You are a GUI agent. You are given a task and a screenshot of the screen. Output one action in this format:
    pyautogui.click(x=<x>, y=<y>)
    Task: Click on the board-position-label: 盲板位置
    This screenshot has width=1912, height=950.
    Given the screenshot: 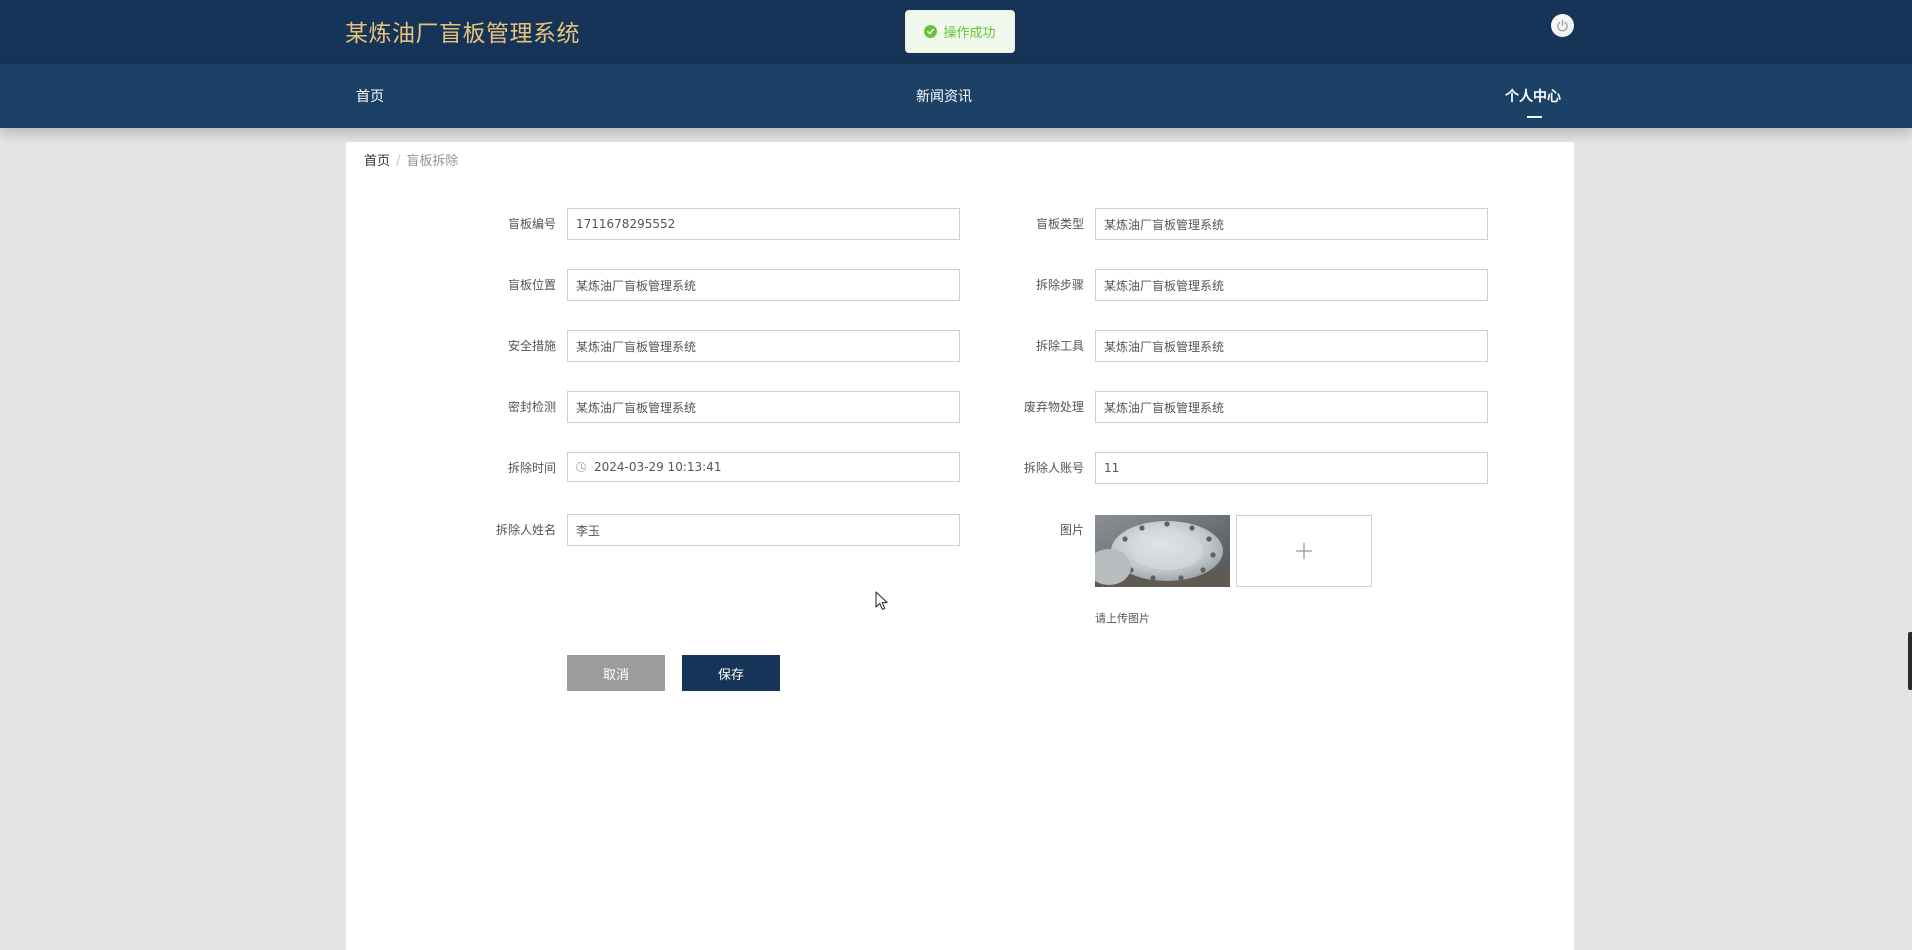 What is the action you would take?
    pyautogui.click(x=531, y=285)
    